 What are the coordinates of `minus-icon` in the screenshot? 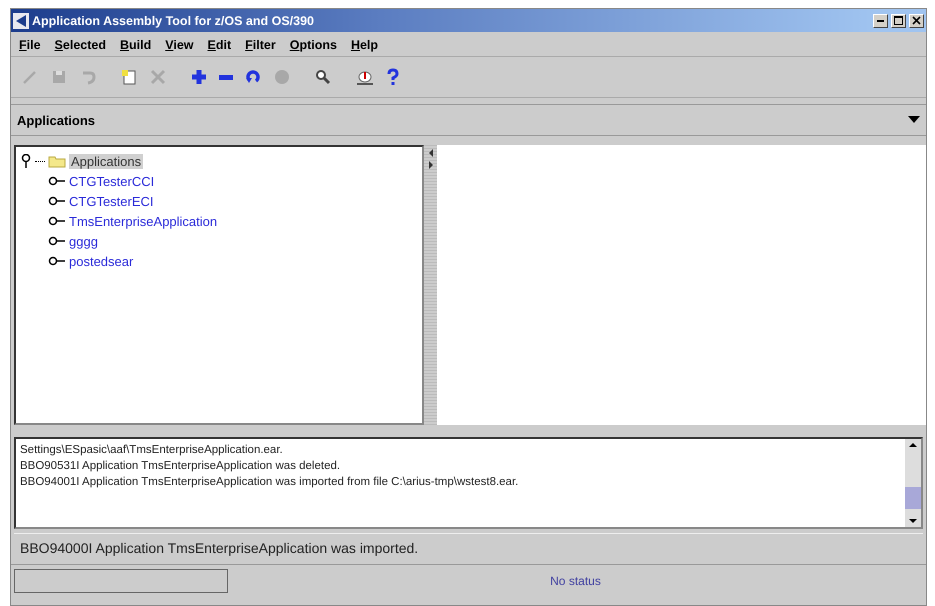 It's located at (226, 77).